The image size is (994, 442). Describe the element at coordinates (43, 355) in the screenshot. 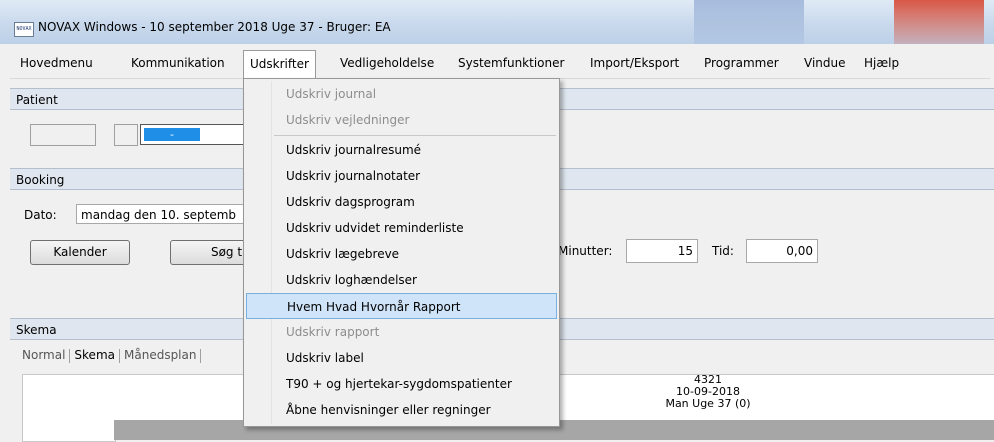

I see `tab-normal: Normal` at that location.